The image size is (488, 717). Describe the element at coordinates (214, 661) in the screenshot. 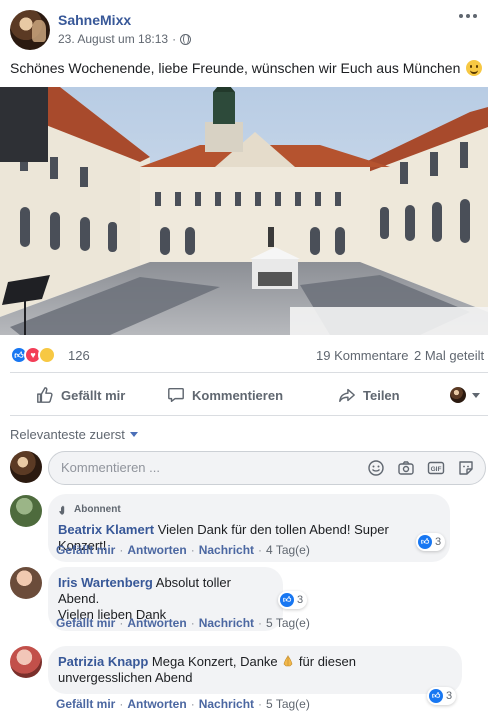

I see `comment-text: Mega Konzert, Danke` at that location.